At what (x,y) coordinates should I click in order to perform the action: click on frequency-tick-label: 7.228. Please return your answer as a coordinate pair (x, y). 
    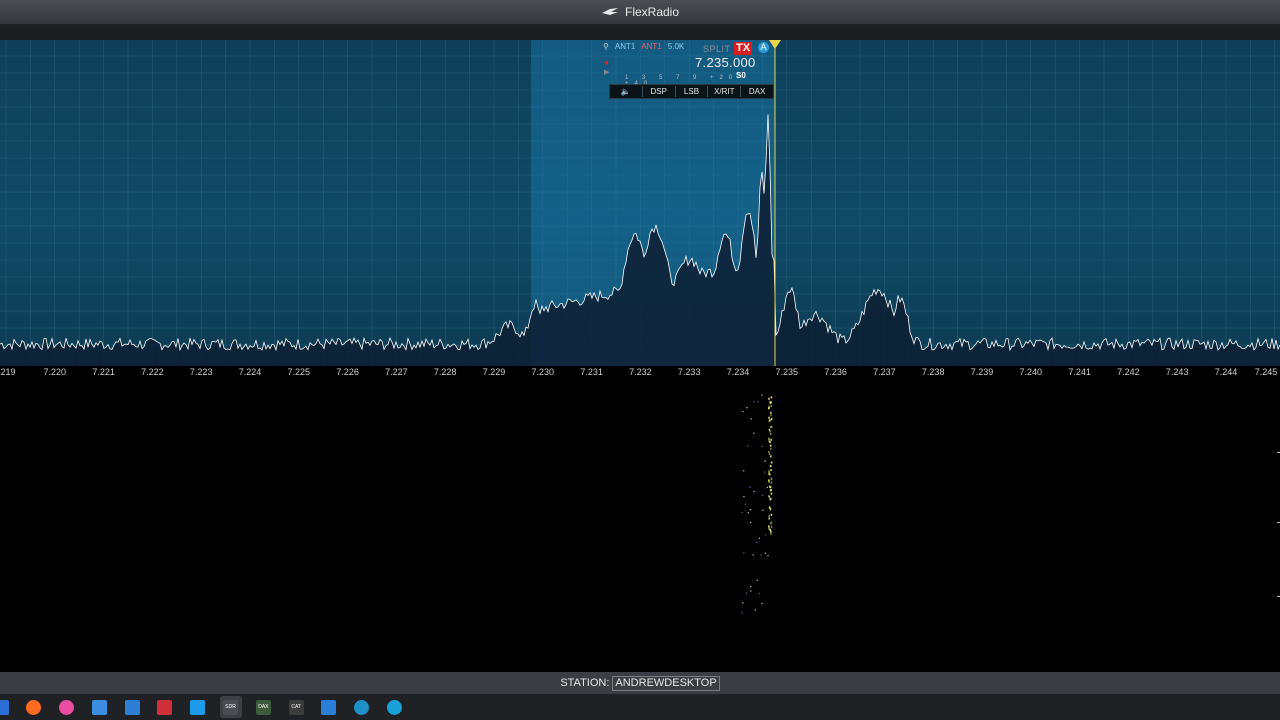
    Looking at the image, I should click on (445, 372).